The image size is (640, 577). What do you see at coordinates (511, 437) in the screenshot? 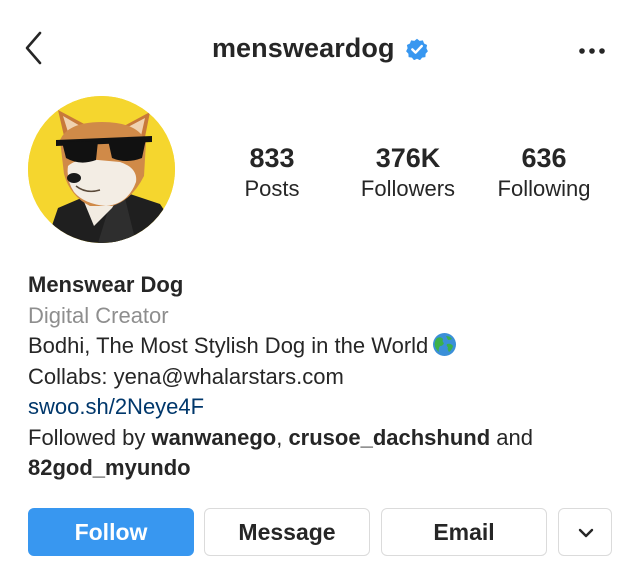
I see `followed-by-conjunction: and` at bounding box center [511, 437].